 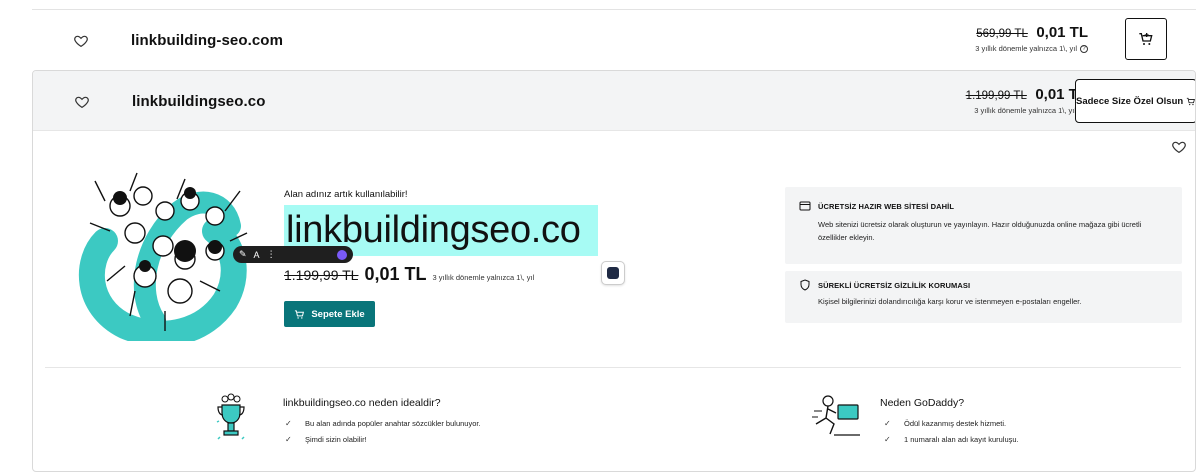 I want to click on info-icon: ?, so click(x=1084, y=48).